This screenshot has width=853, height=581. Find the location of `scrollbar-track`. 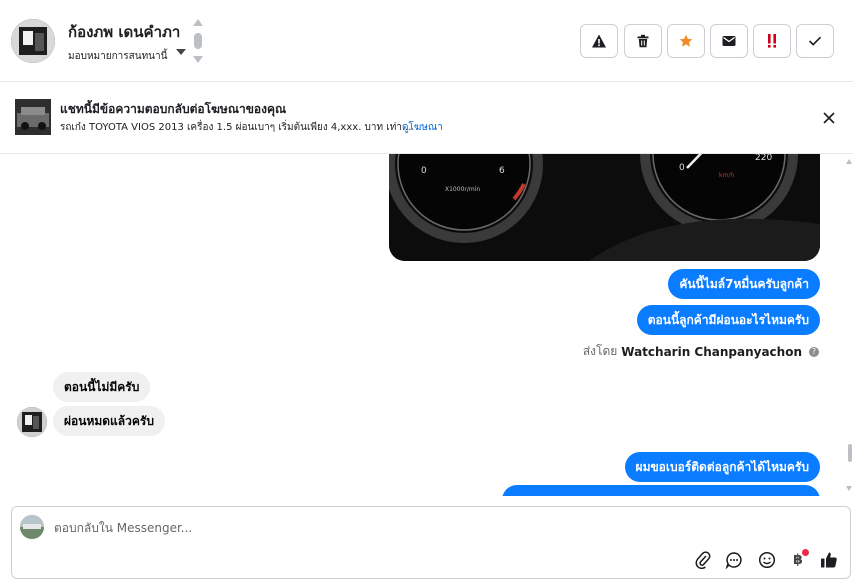

scrollbar-track is located at coordinates (849, 325).